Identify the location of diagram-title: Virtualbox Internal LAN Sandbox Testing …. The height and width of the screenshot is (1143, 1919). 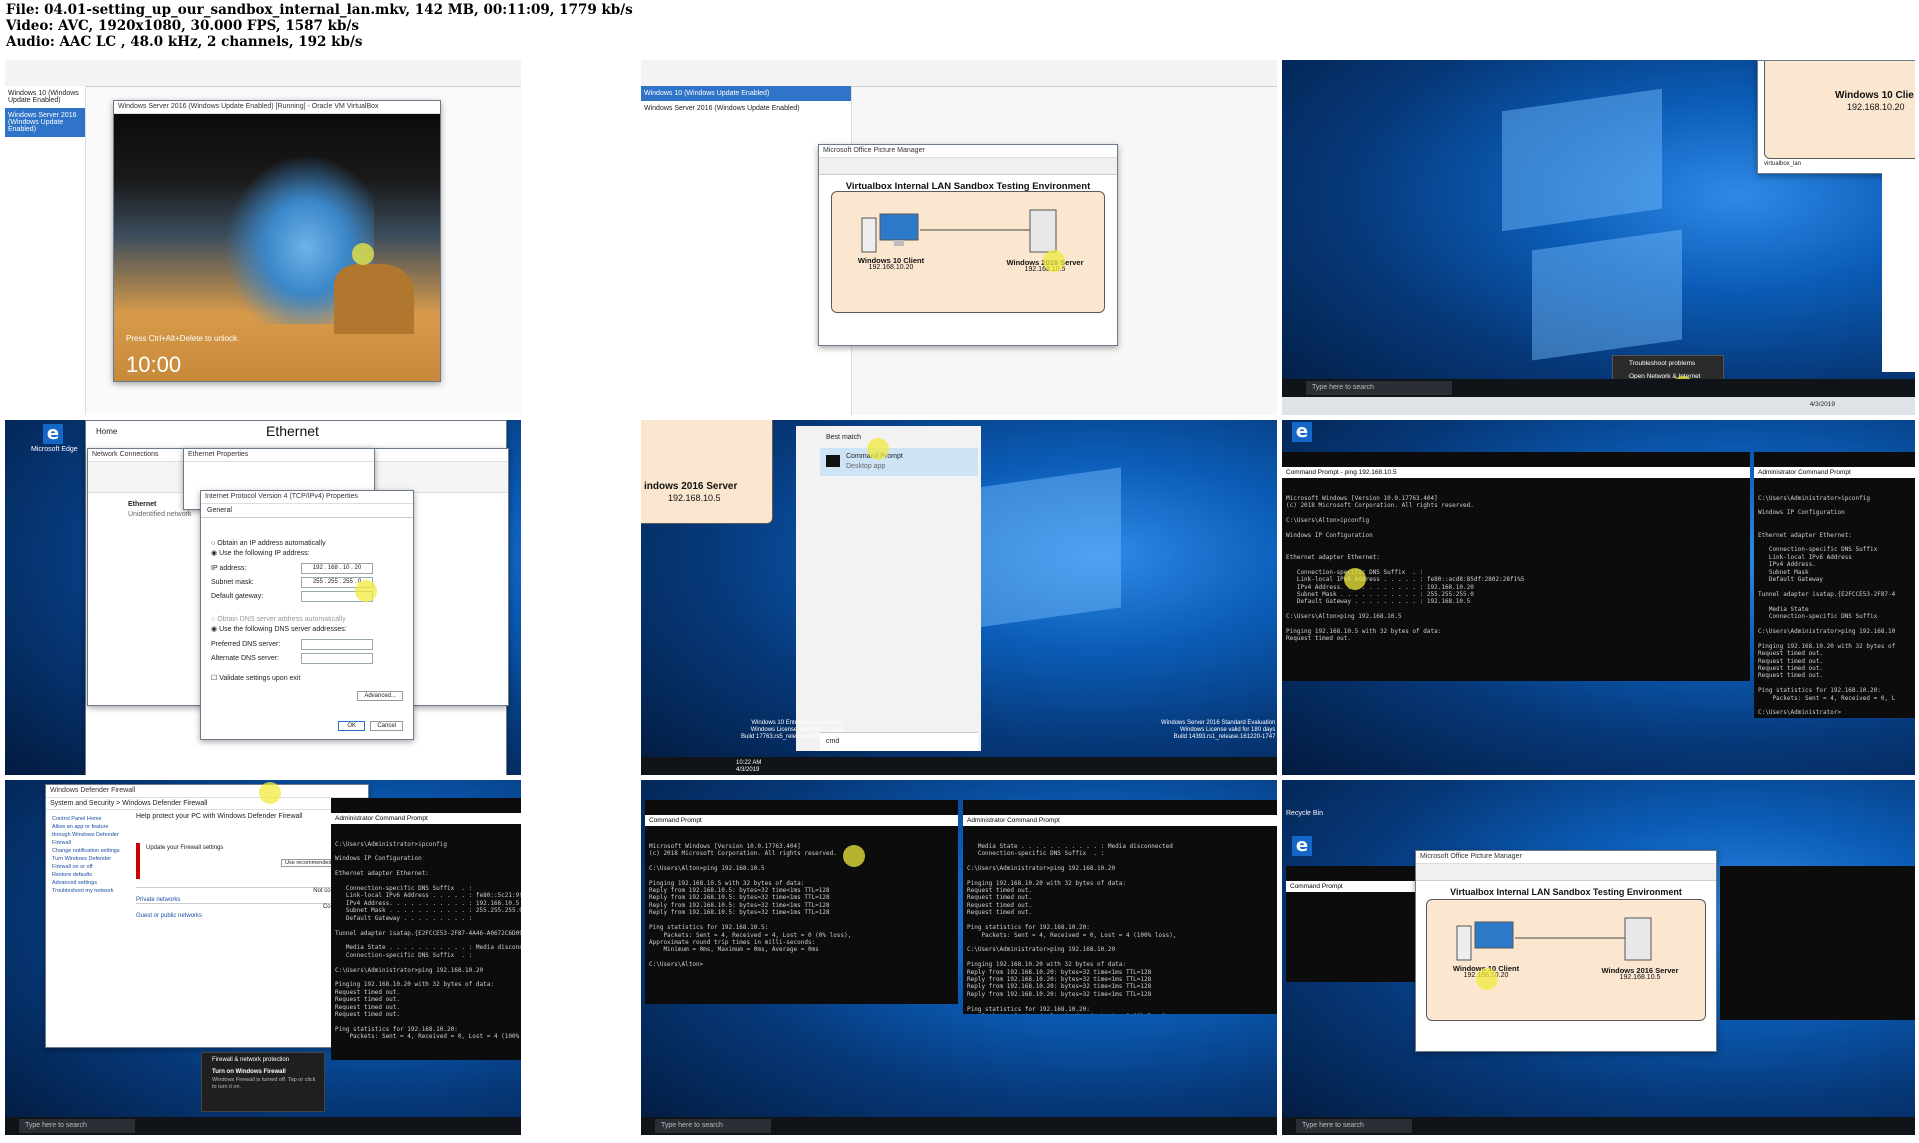
(1566, 892).